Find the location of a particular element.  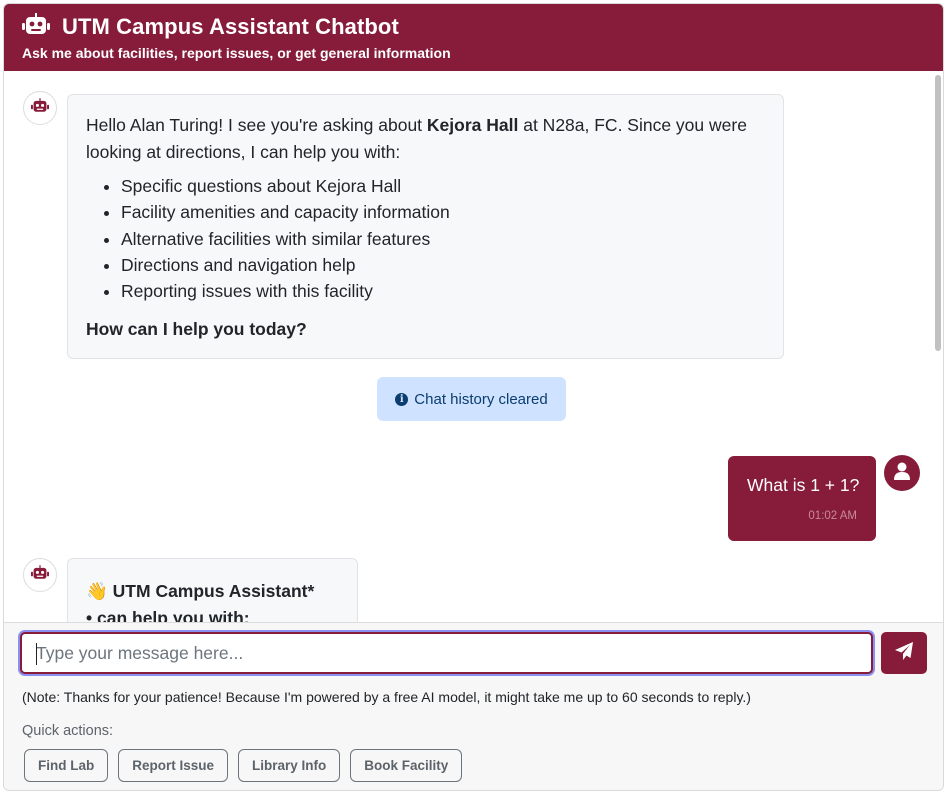

message-timestamp: 01:02 AM is located at coordinates (832, 516).